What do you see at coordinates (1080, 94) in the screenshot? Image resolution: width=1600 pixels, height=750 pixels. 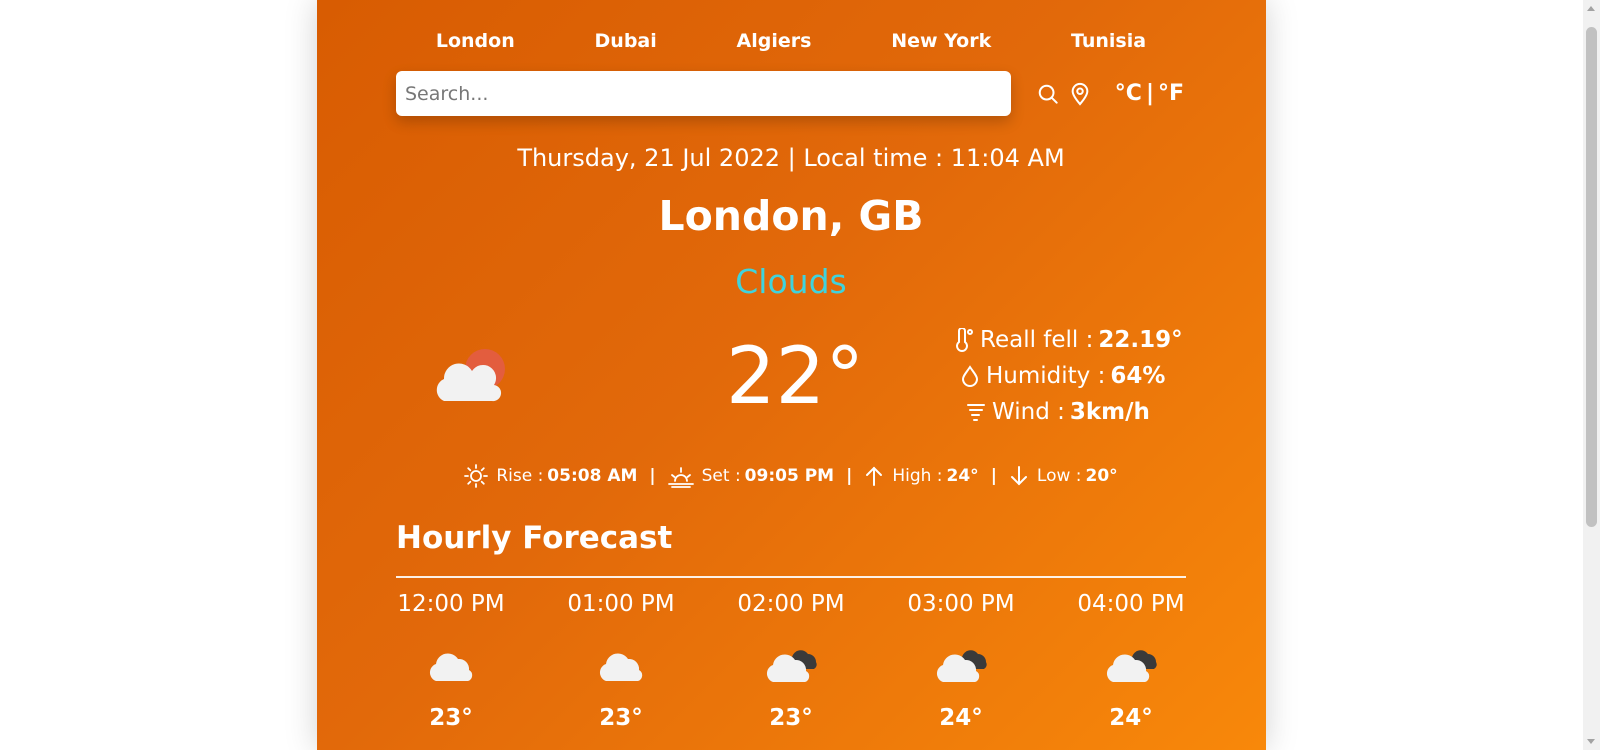 I see `location-pin-icon` at bounding box center [1080, 94].